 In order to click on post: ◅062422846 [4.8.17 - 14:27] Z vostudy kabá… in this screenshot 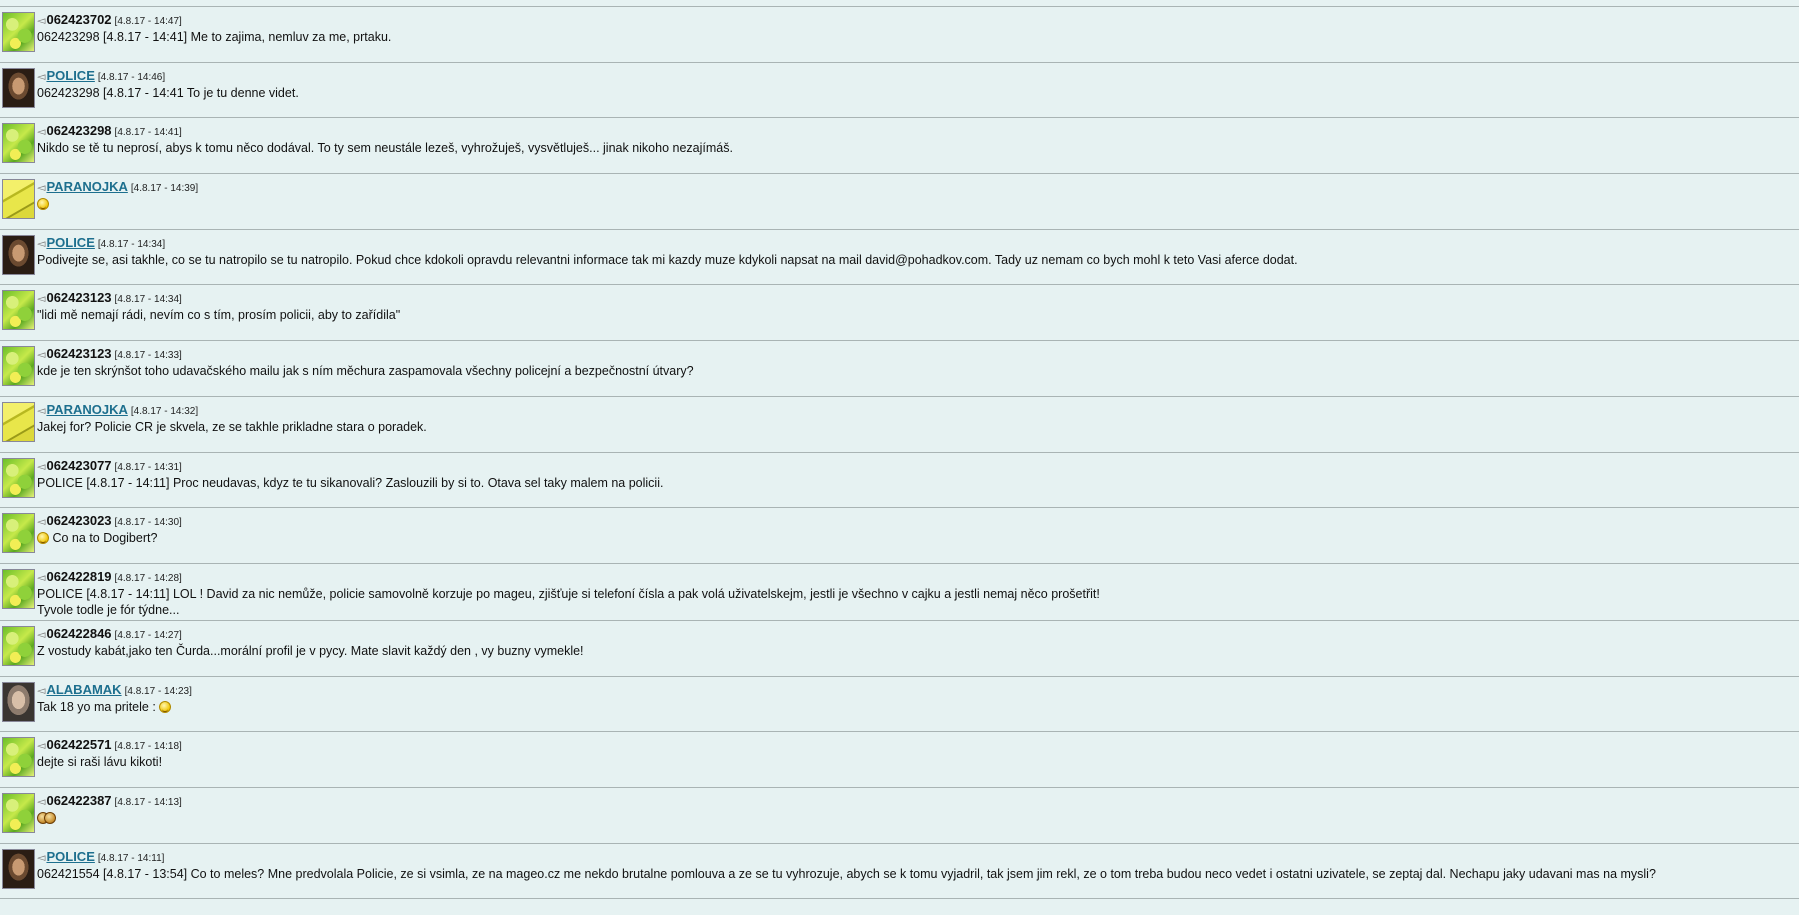, I will do `click(899, 648)`.